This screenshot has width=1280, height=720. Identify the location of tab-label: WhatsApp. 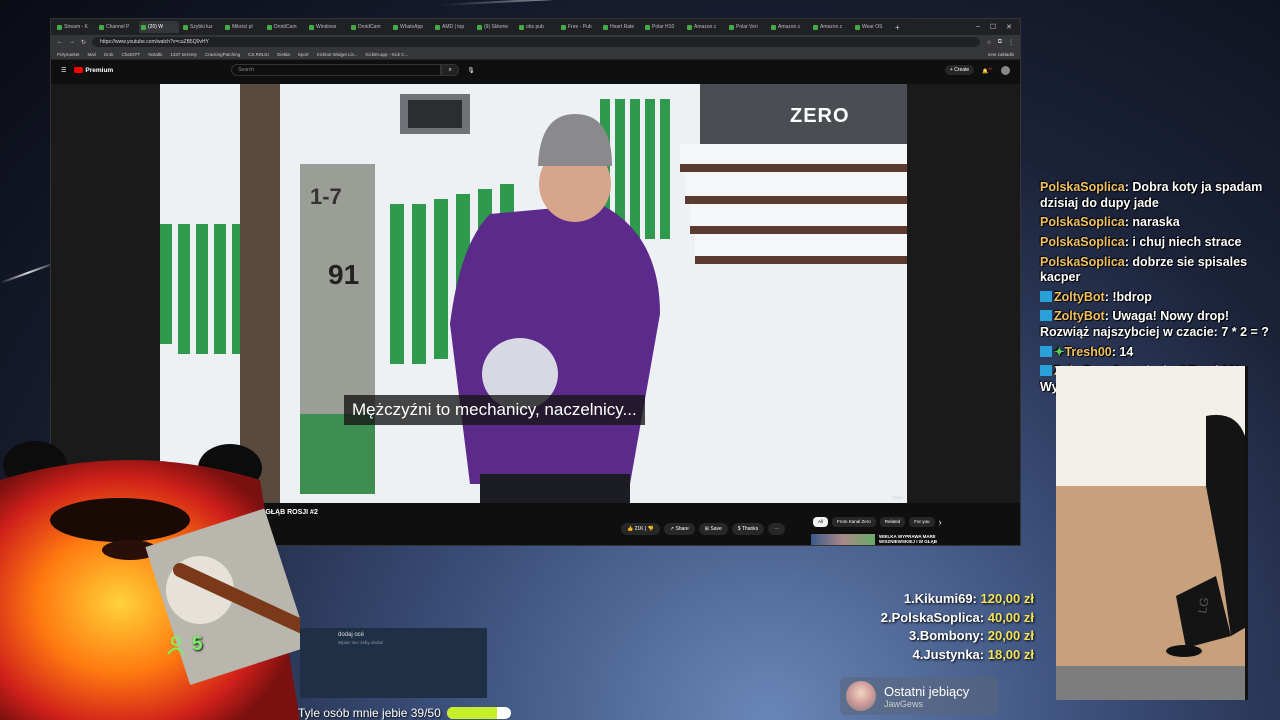
(412, 27).